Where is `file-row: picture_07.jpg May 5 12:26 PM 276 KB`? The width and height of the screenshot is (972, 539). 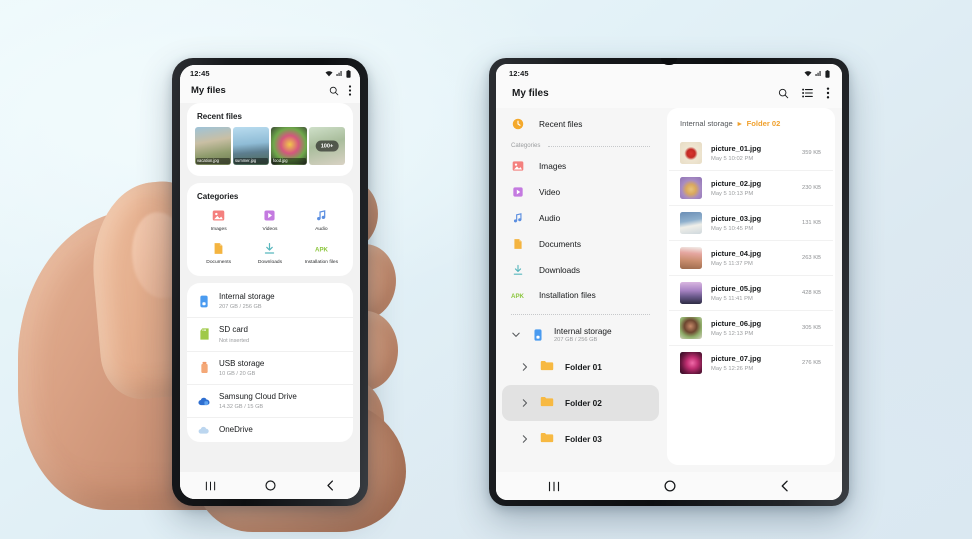
file-row: picture_07.jpg May 5 12:26 PM 276 KB is located at coordinates (751, 362).